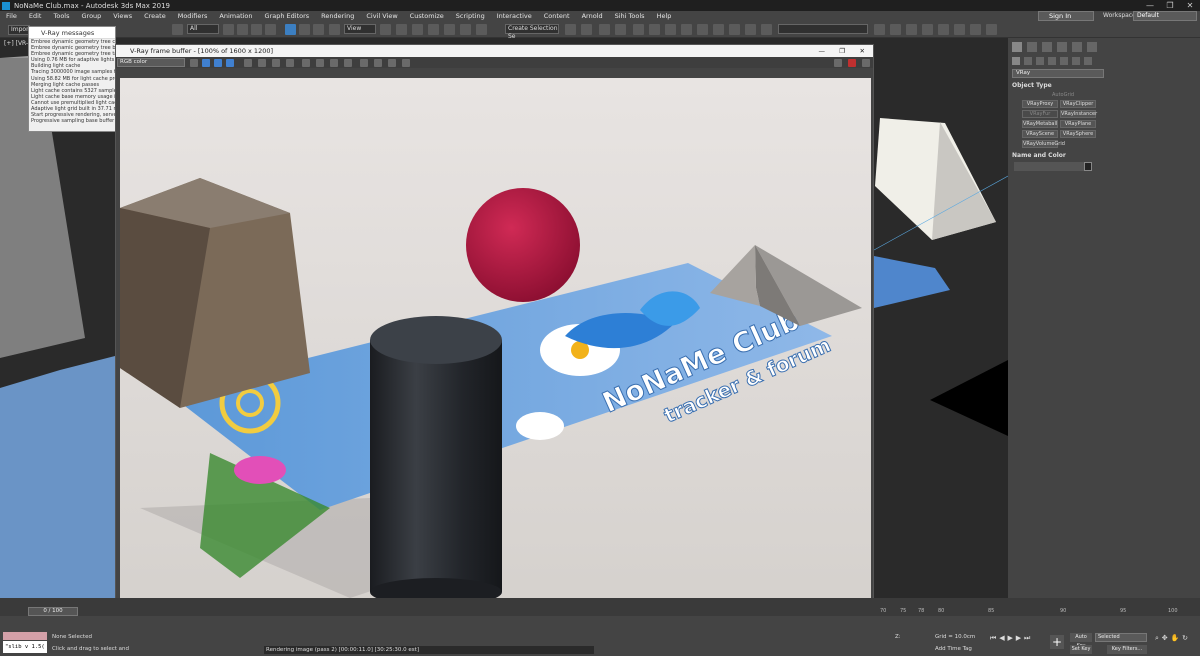  Describe the element at coordinates (385, 29) in the screenshot. I see `pivot-icon` at that location.